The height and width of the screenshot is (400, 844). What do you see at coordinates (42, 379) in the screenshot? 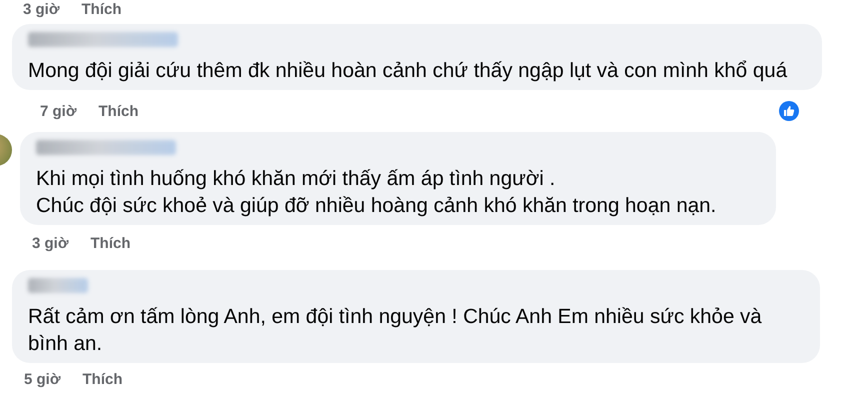
I see `comment-time: 5 giờ` at bounding box center [42, 379].